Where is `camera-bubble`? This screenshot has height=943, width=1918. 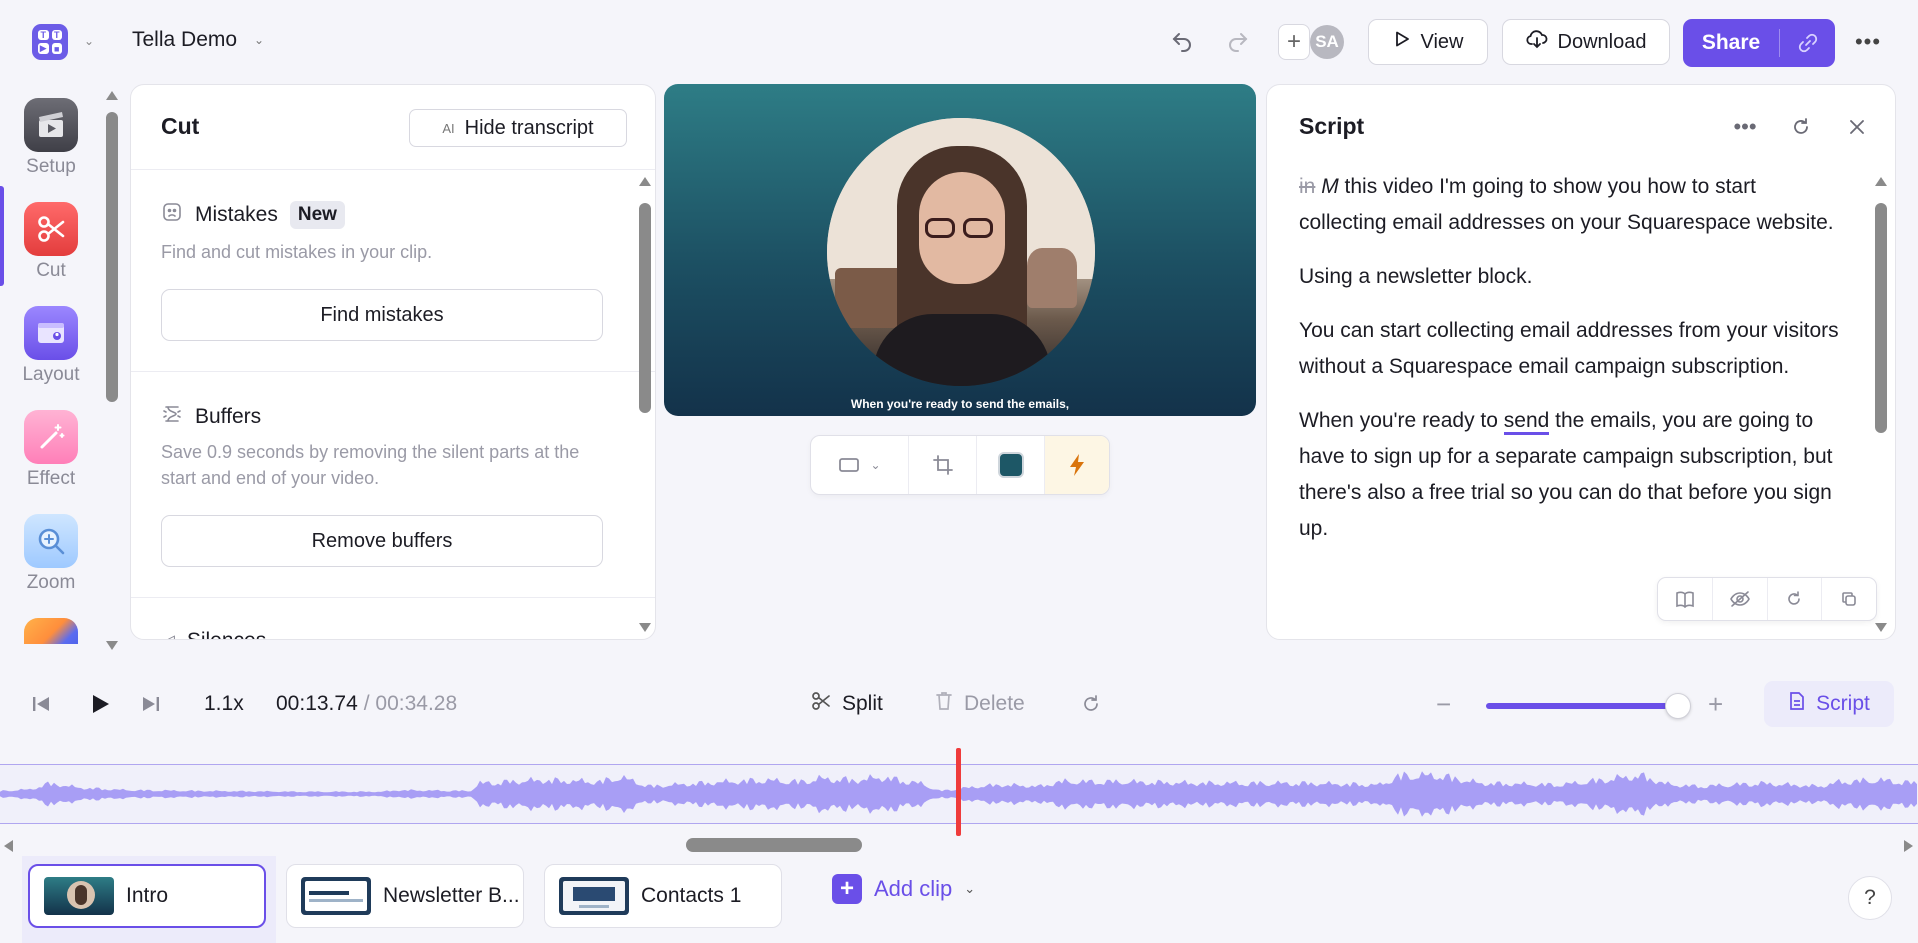 camera-bubble is located at coordinates (961, 252).